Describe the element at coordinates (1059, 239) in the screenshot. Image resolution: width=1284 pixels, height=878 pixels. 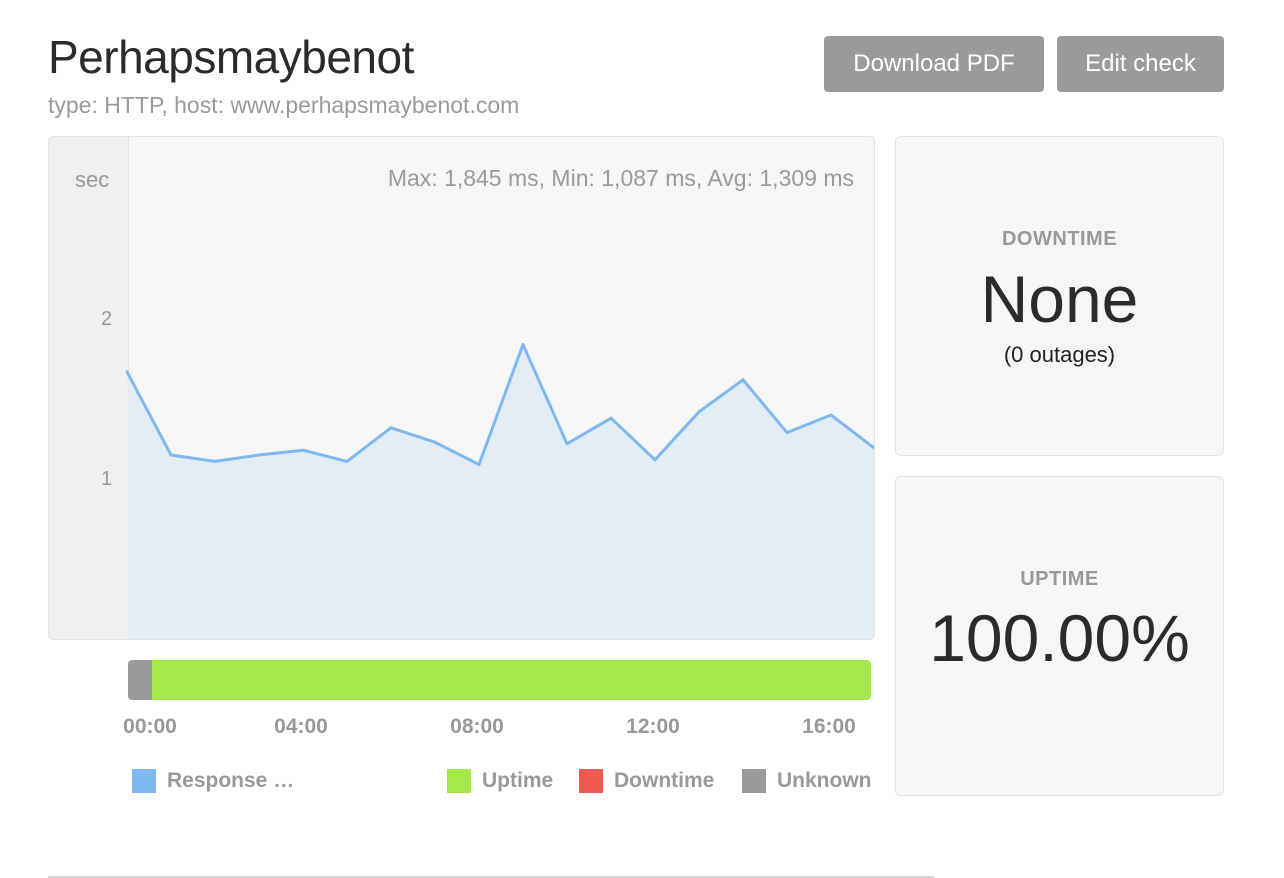
I see `downtime-label: DOWNTIME` at that location.